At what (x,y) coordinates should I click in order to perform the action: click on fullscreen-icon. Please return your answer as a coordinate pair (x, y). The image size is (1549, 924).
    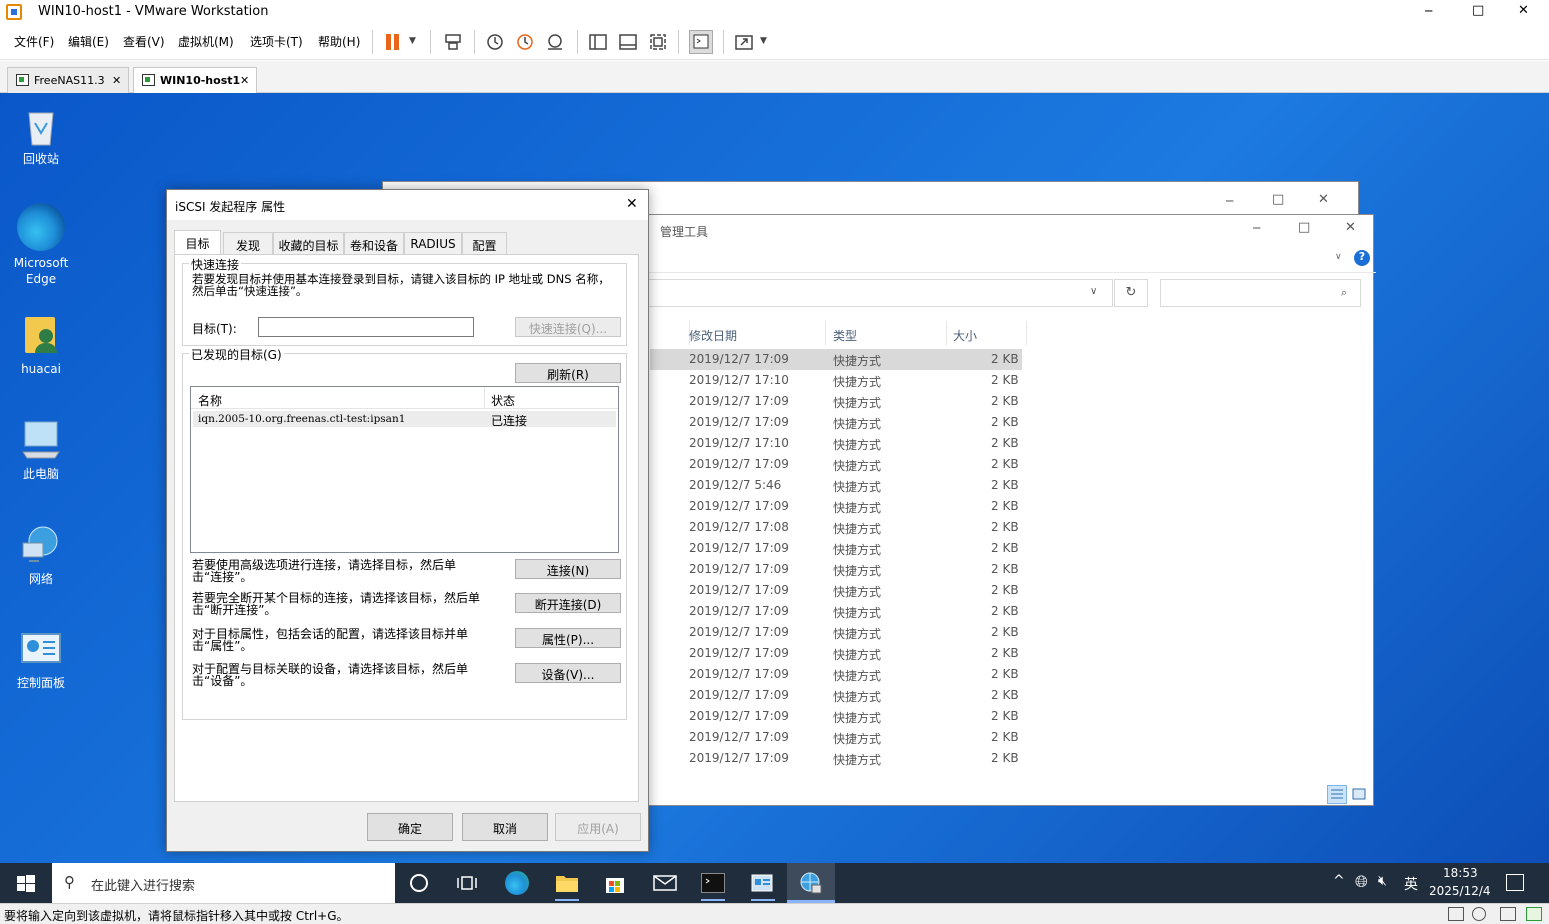
    Looking at the image, I should click on (658, 42).